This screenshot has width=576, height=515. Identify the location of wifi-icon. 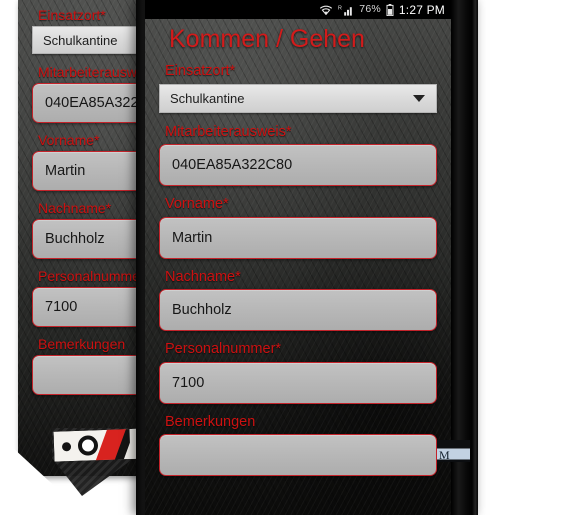
(326, 9).